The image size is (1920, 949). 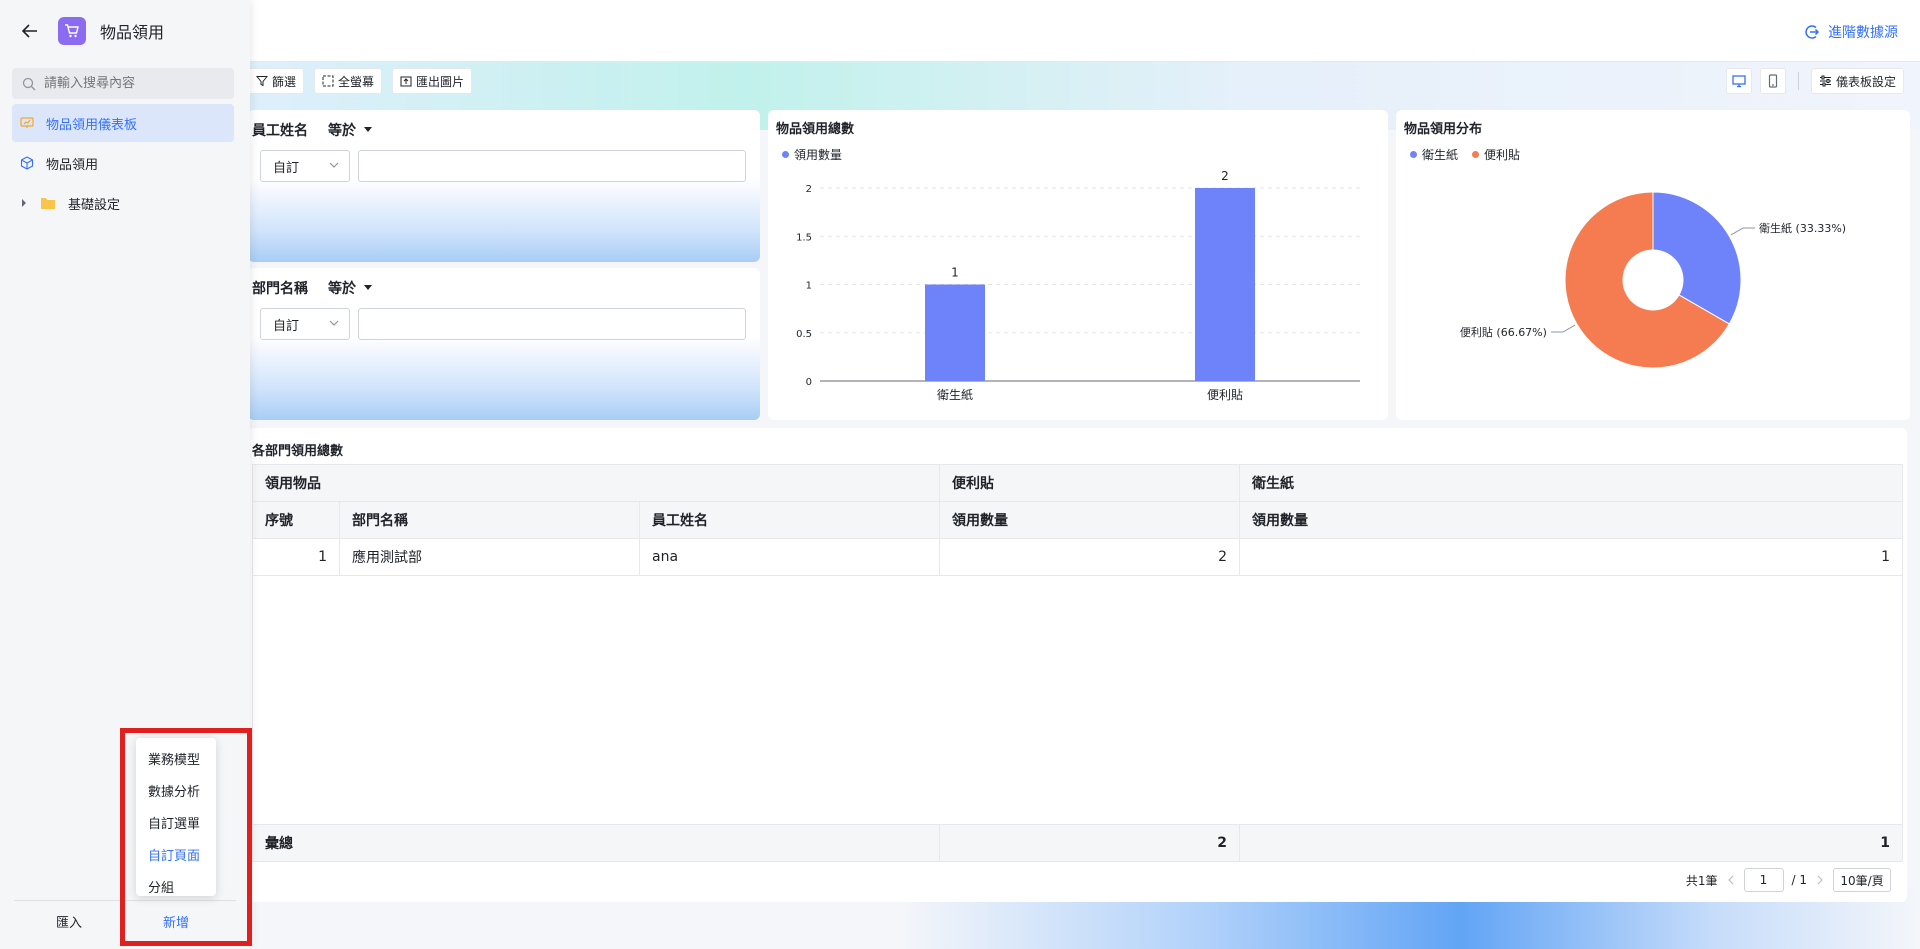 I want to click on filter-mode-select-employee: 自訂, so click(x=305, y=166).